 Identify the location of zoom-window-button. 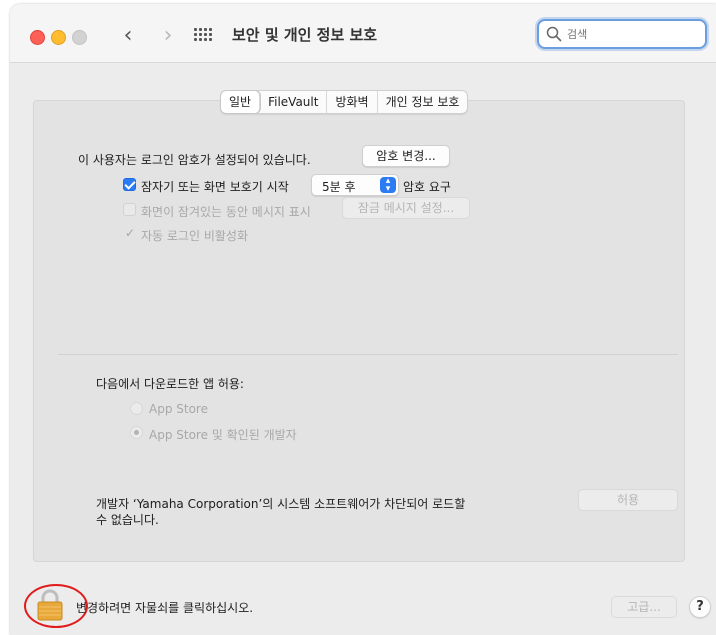
(79, 37).